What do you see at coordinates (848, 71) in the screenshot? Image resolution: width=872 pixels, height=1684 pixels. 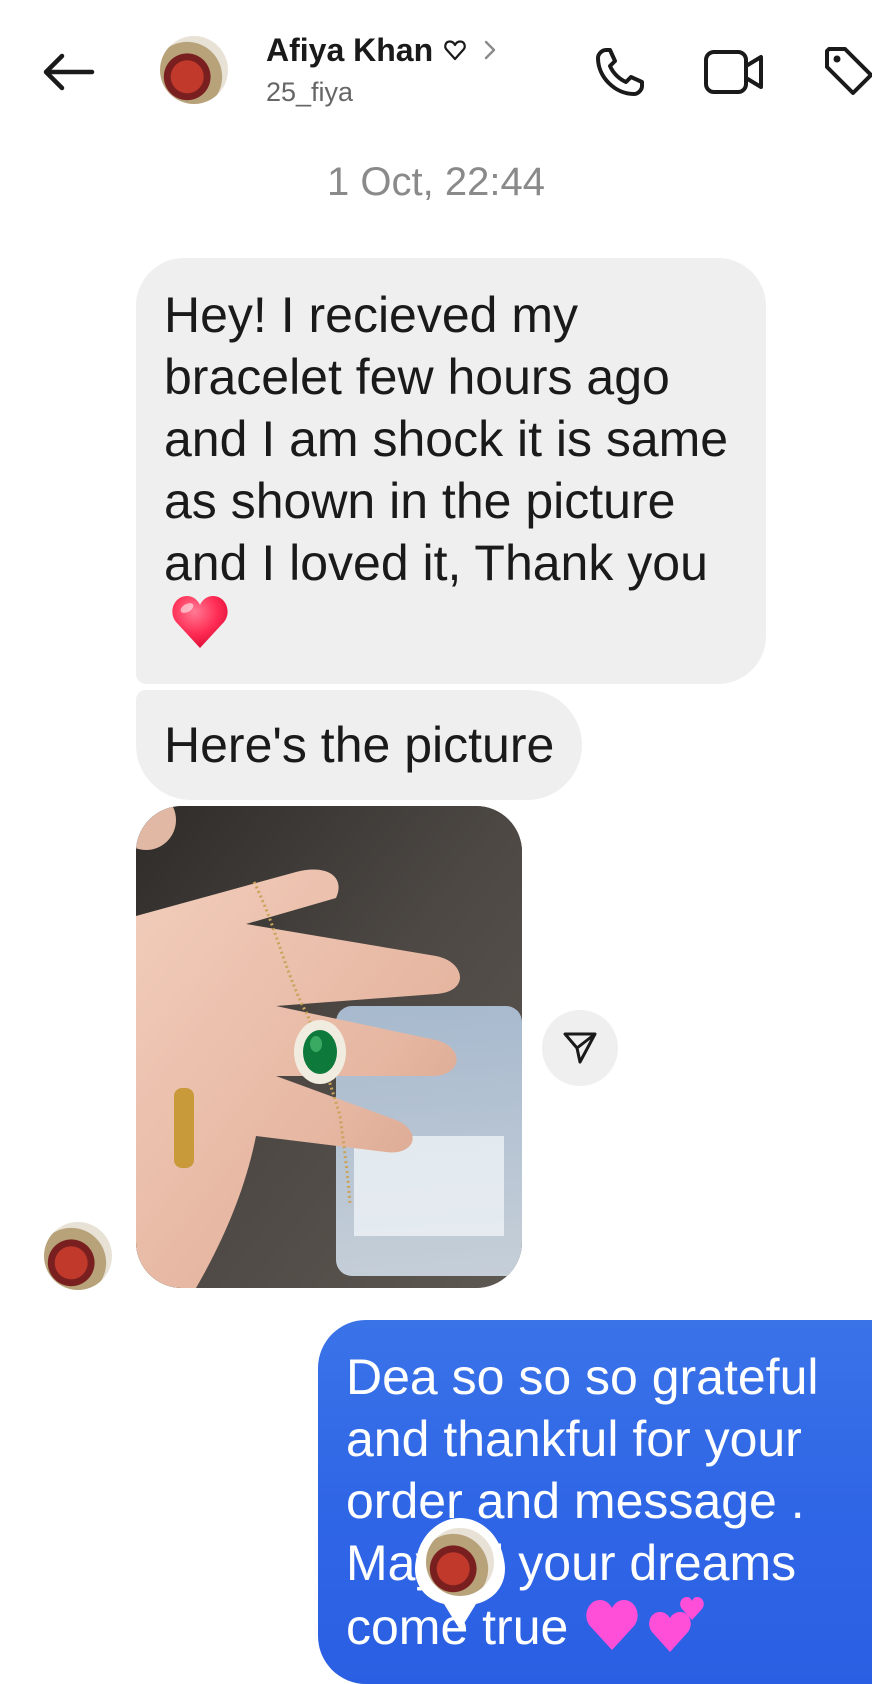 I see `tag-icon` at bounding box center [848, 71].